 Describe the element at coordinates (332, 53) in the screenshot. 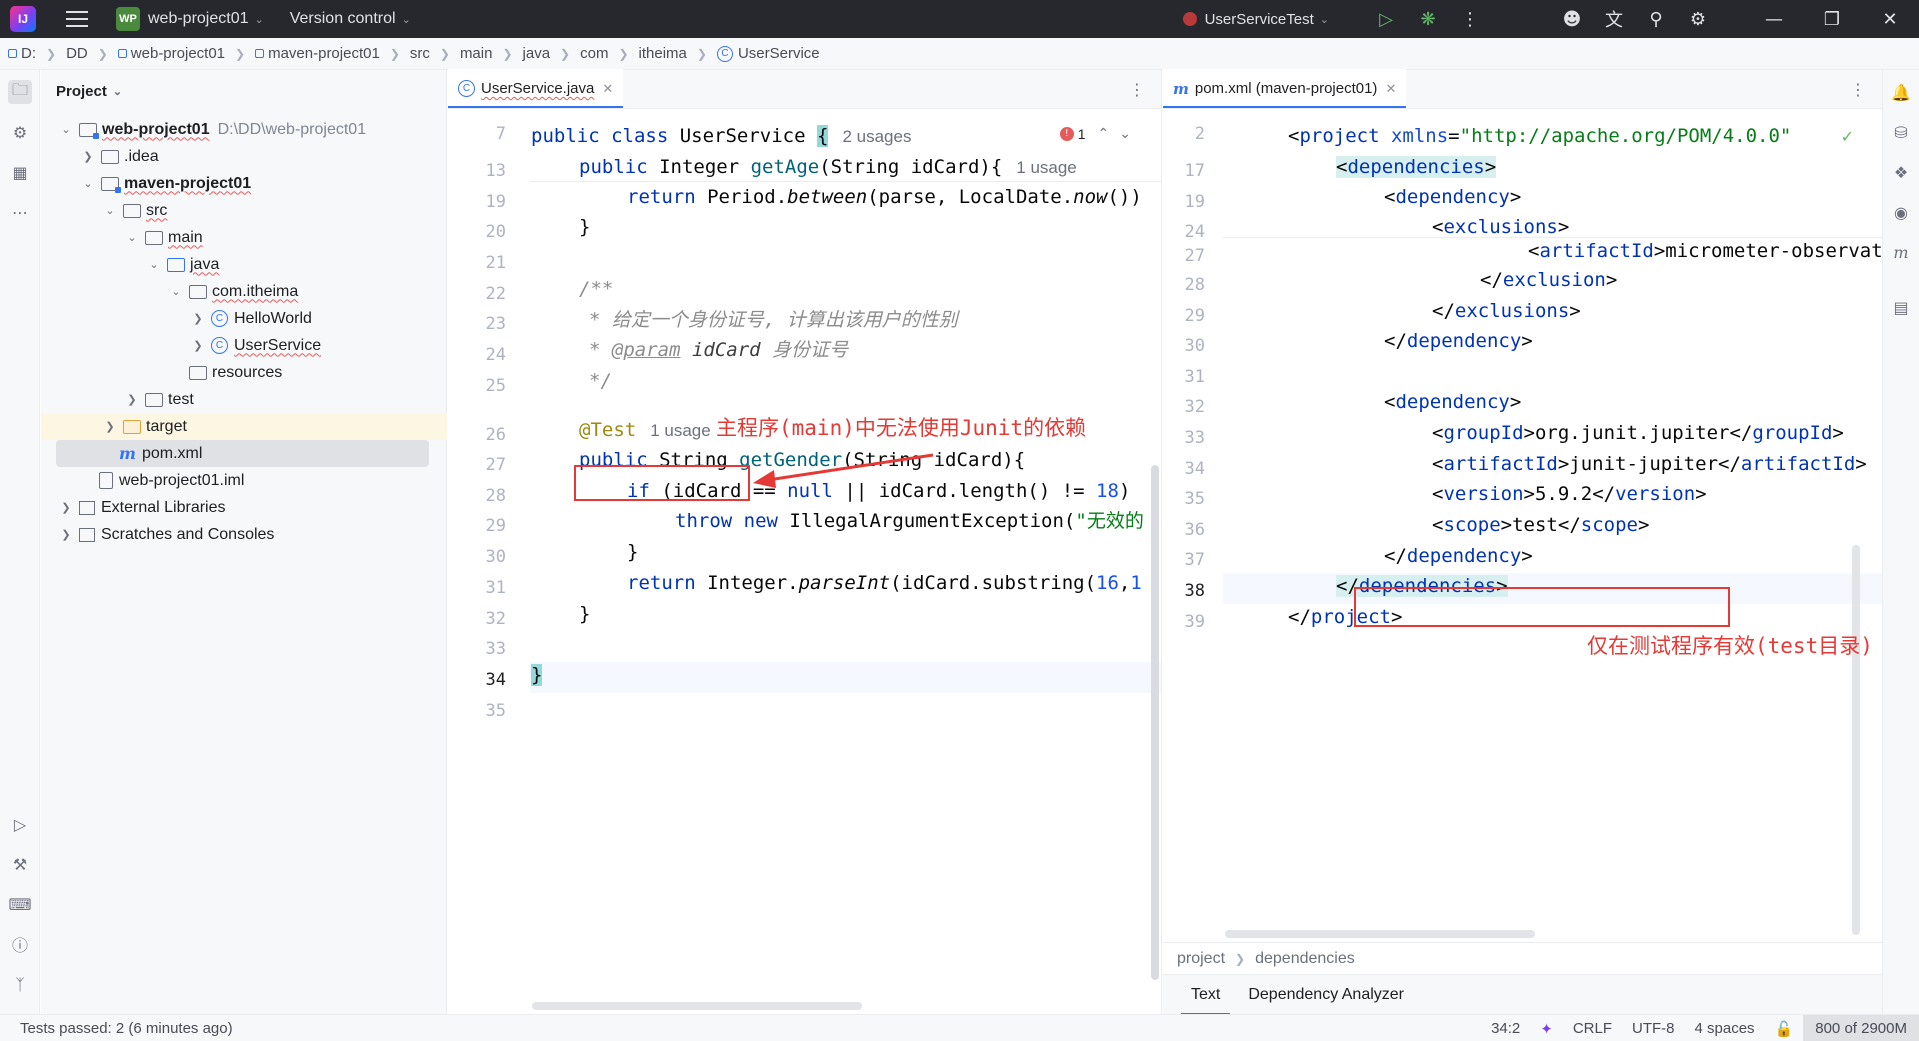

I see `breadcrumb-item: maven-project01 ❯` at that location.